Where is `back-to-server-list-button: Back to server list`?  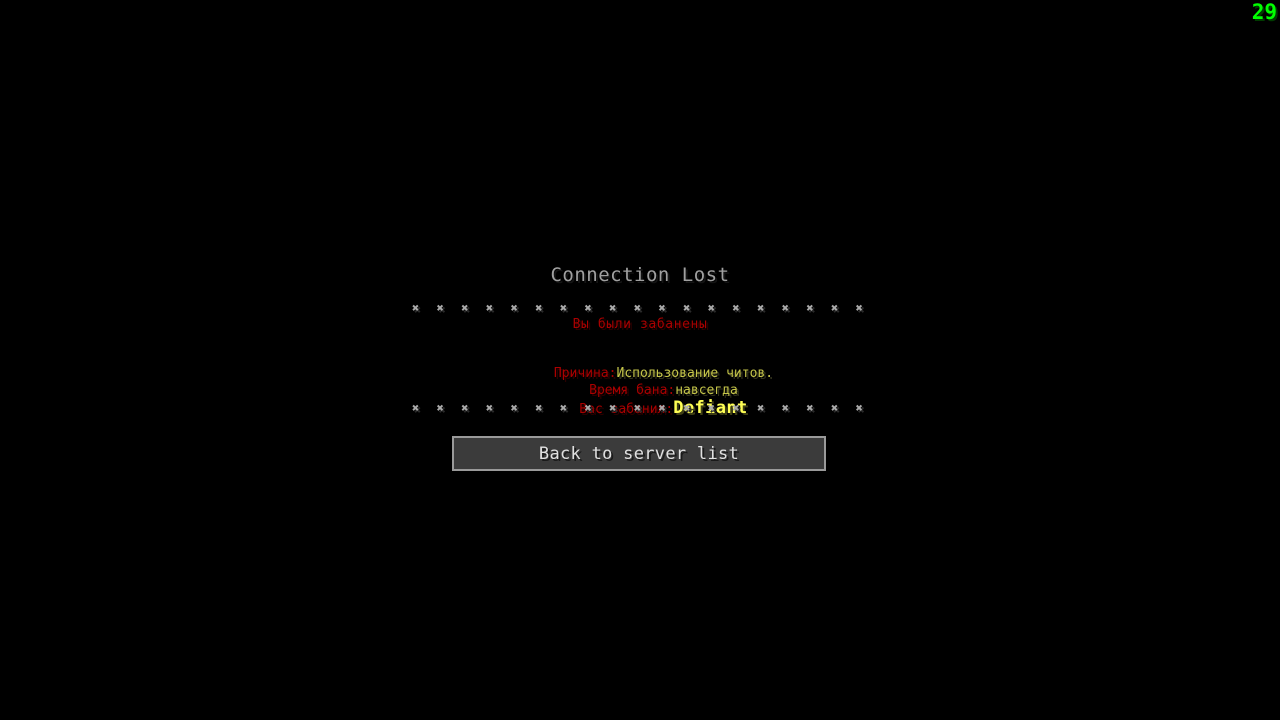 back-to-server-list-button: Back to server list is located at coordinates (639, 453).